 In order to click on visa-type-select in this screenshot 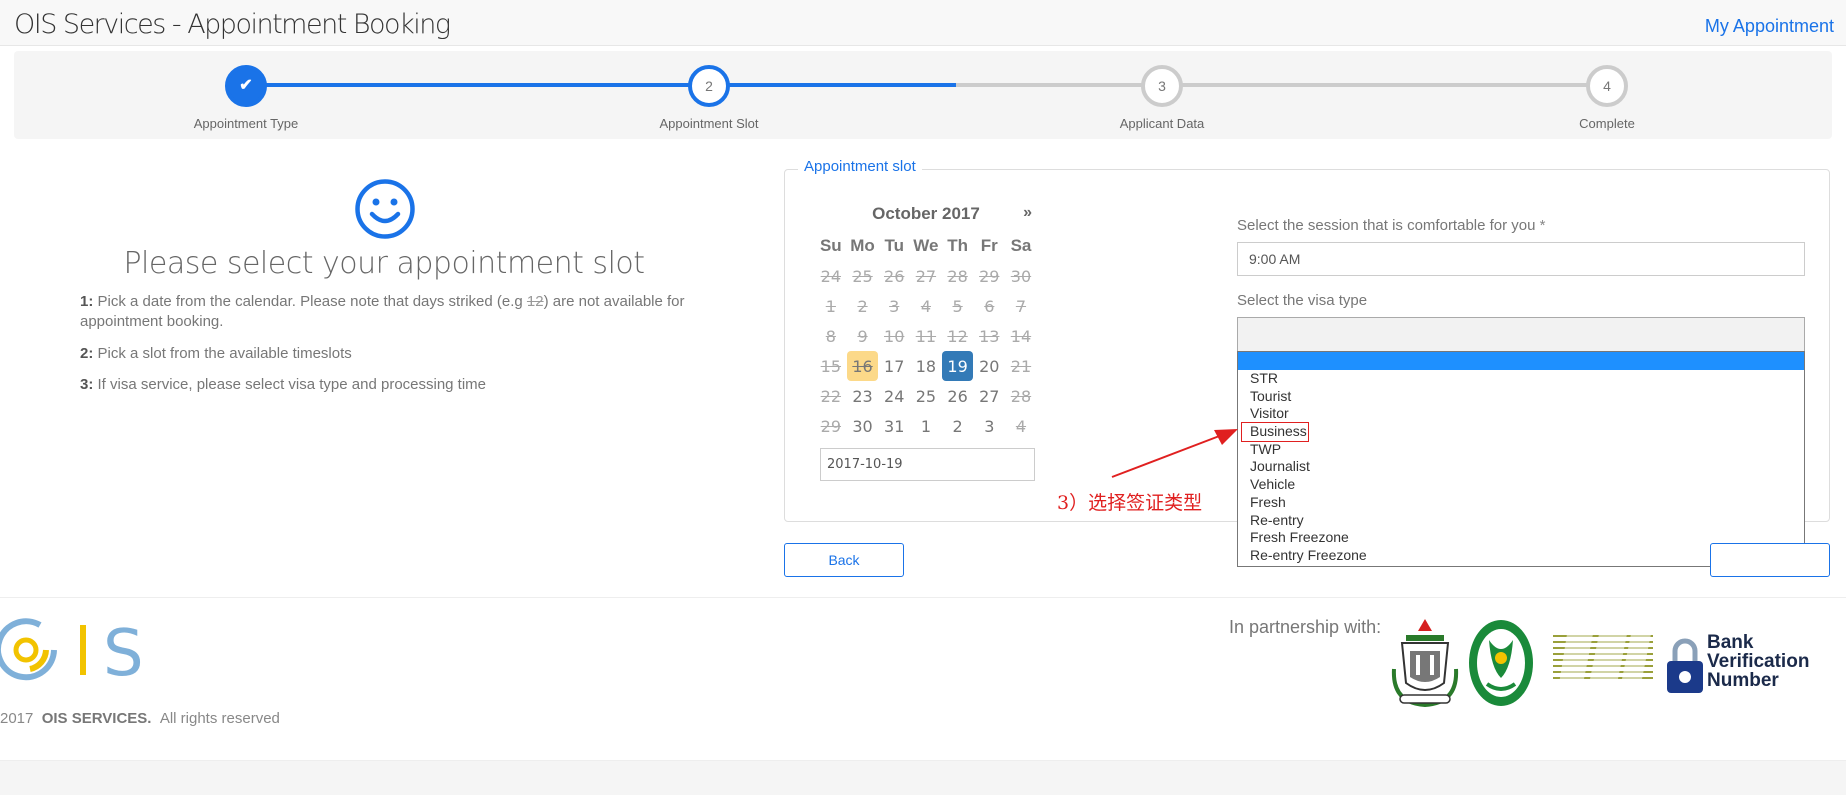, I will do `click(1521, 334)`.